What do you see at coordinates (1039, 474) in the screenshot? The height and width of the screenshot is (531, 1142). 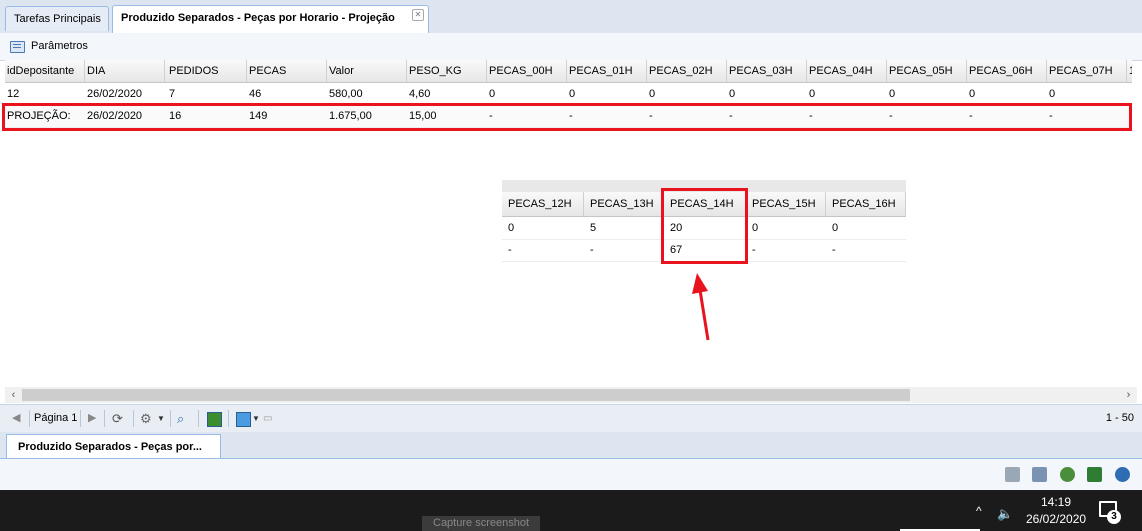 I see `windows-icon` at bounding box center [1039, 474].